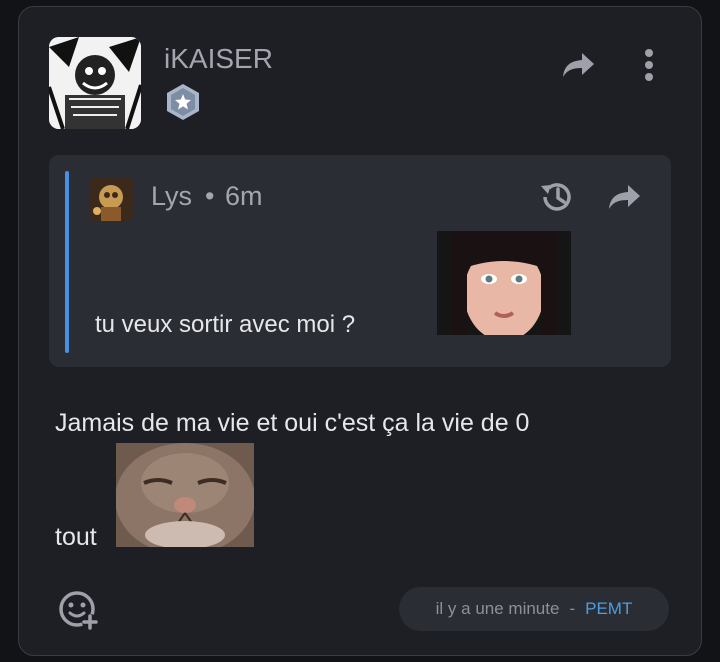 The height and width of the screenshot is (662, 720). Describe the element at coordinates (171, 196) in the screenshot. I see `quote-author-name: Lys` at that location.